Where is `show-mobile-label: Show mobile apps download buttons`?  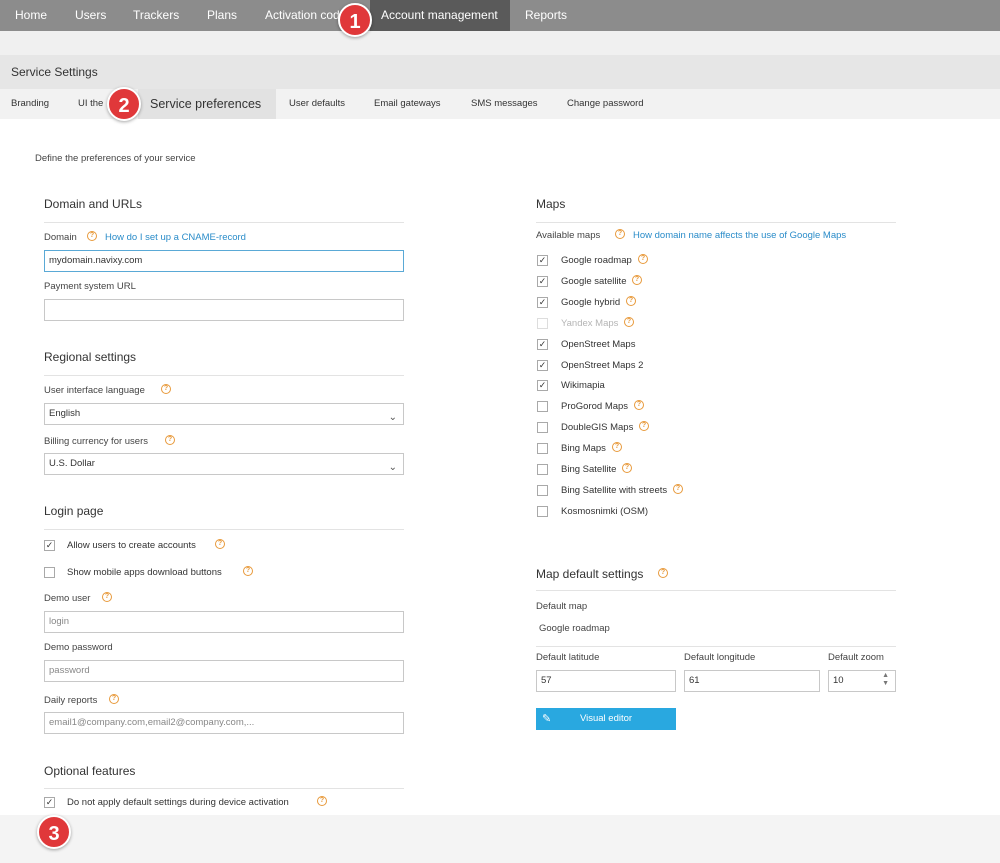 show-mobile-label: Show mobile apps download buttons is located at coordinates (144, 572).